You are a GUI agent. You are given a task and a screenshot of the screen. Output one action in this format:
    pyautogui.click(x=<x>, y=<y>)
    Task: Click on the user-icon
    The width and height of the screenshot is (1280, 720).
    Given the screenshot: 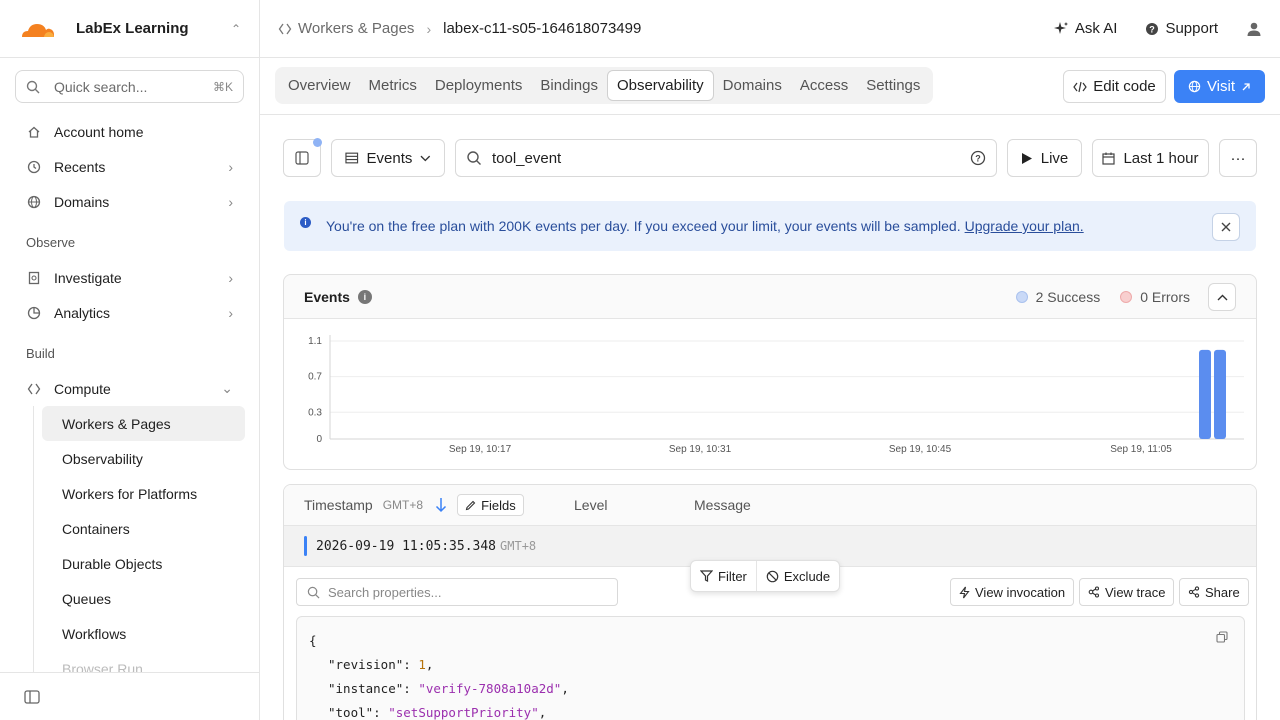 What is the action you would take?
    pyautogui.click(x=1254, y=29)
    